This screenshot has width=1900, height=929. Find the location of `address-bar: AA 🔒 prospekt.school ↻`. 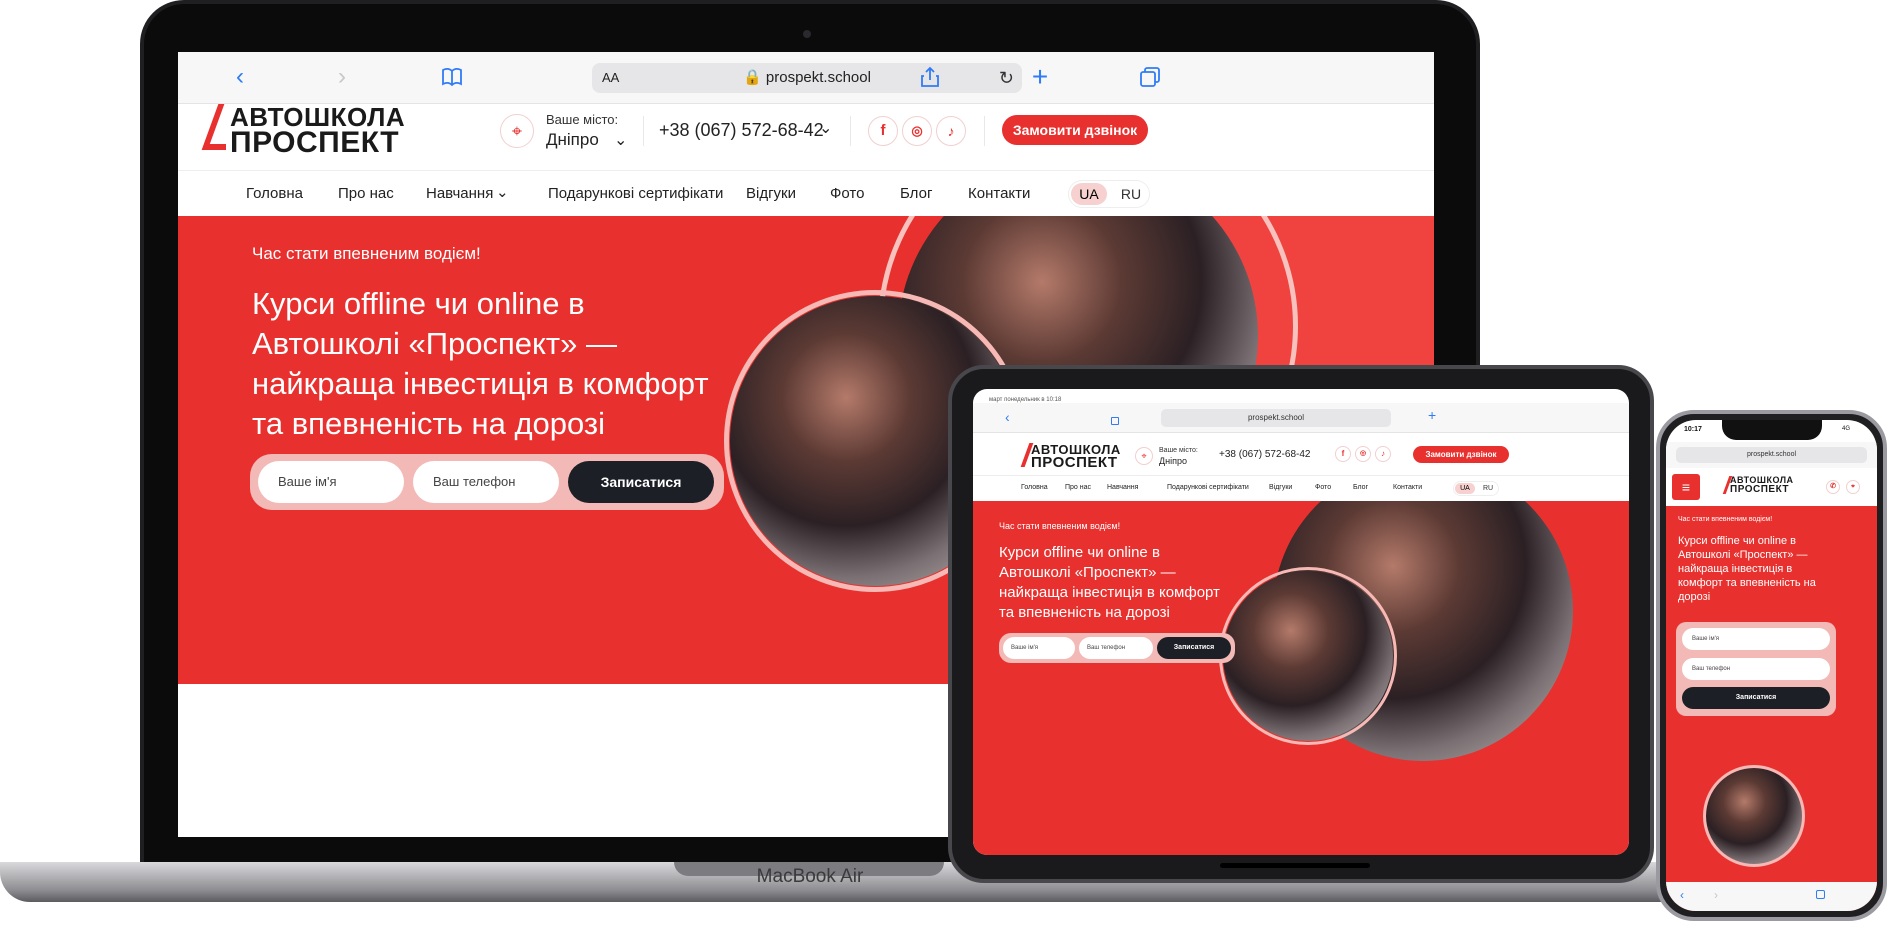

address-bar: AA 🔒 prospekt.school ↻ is located at coordinates (807, 78).